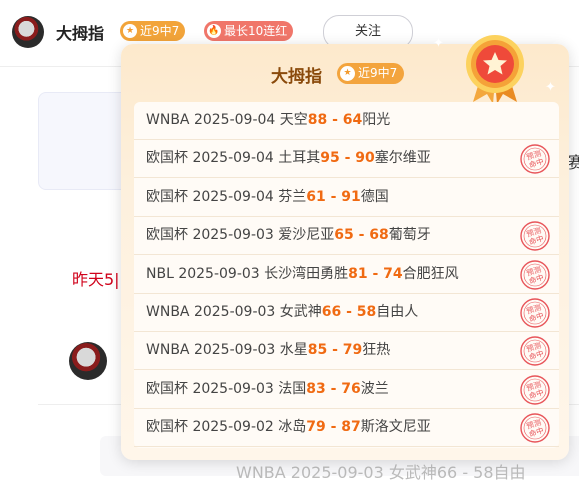  I want to click on prediction-row-text: 欧国杯 2025-09-03 爱沙尼亚65 - 68葡萄牙, so click(288, 235).